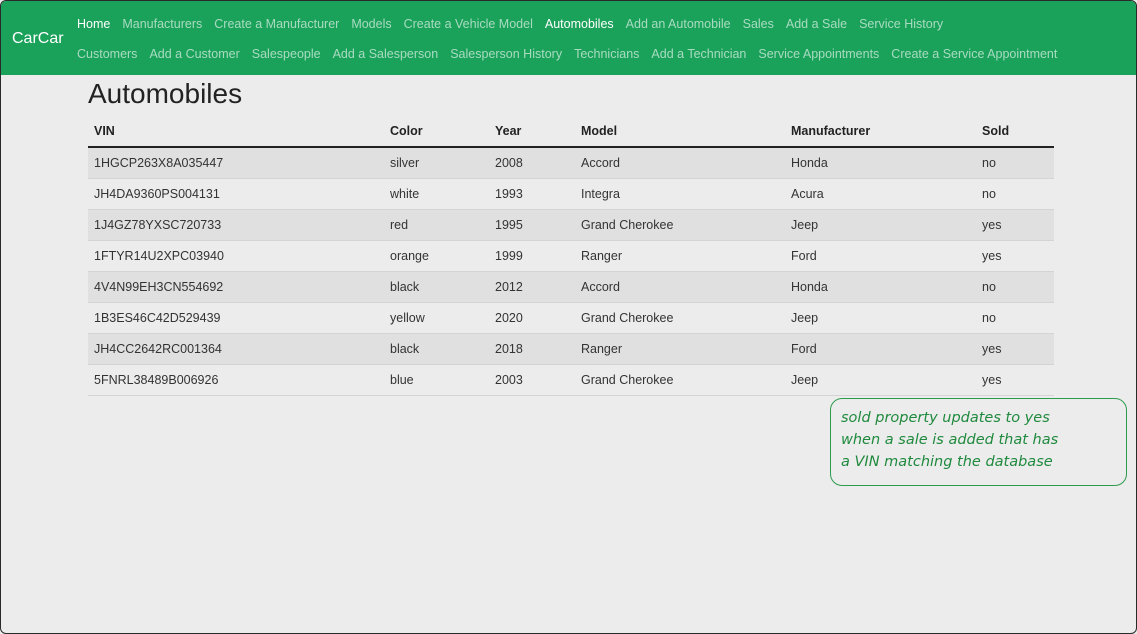 The width and height of the screenshot is (1137, 634). Describe the element at coordinates (532, 318) in the screenshot. I see `cell-year: 2020` at that location.